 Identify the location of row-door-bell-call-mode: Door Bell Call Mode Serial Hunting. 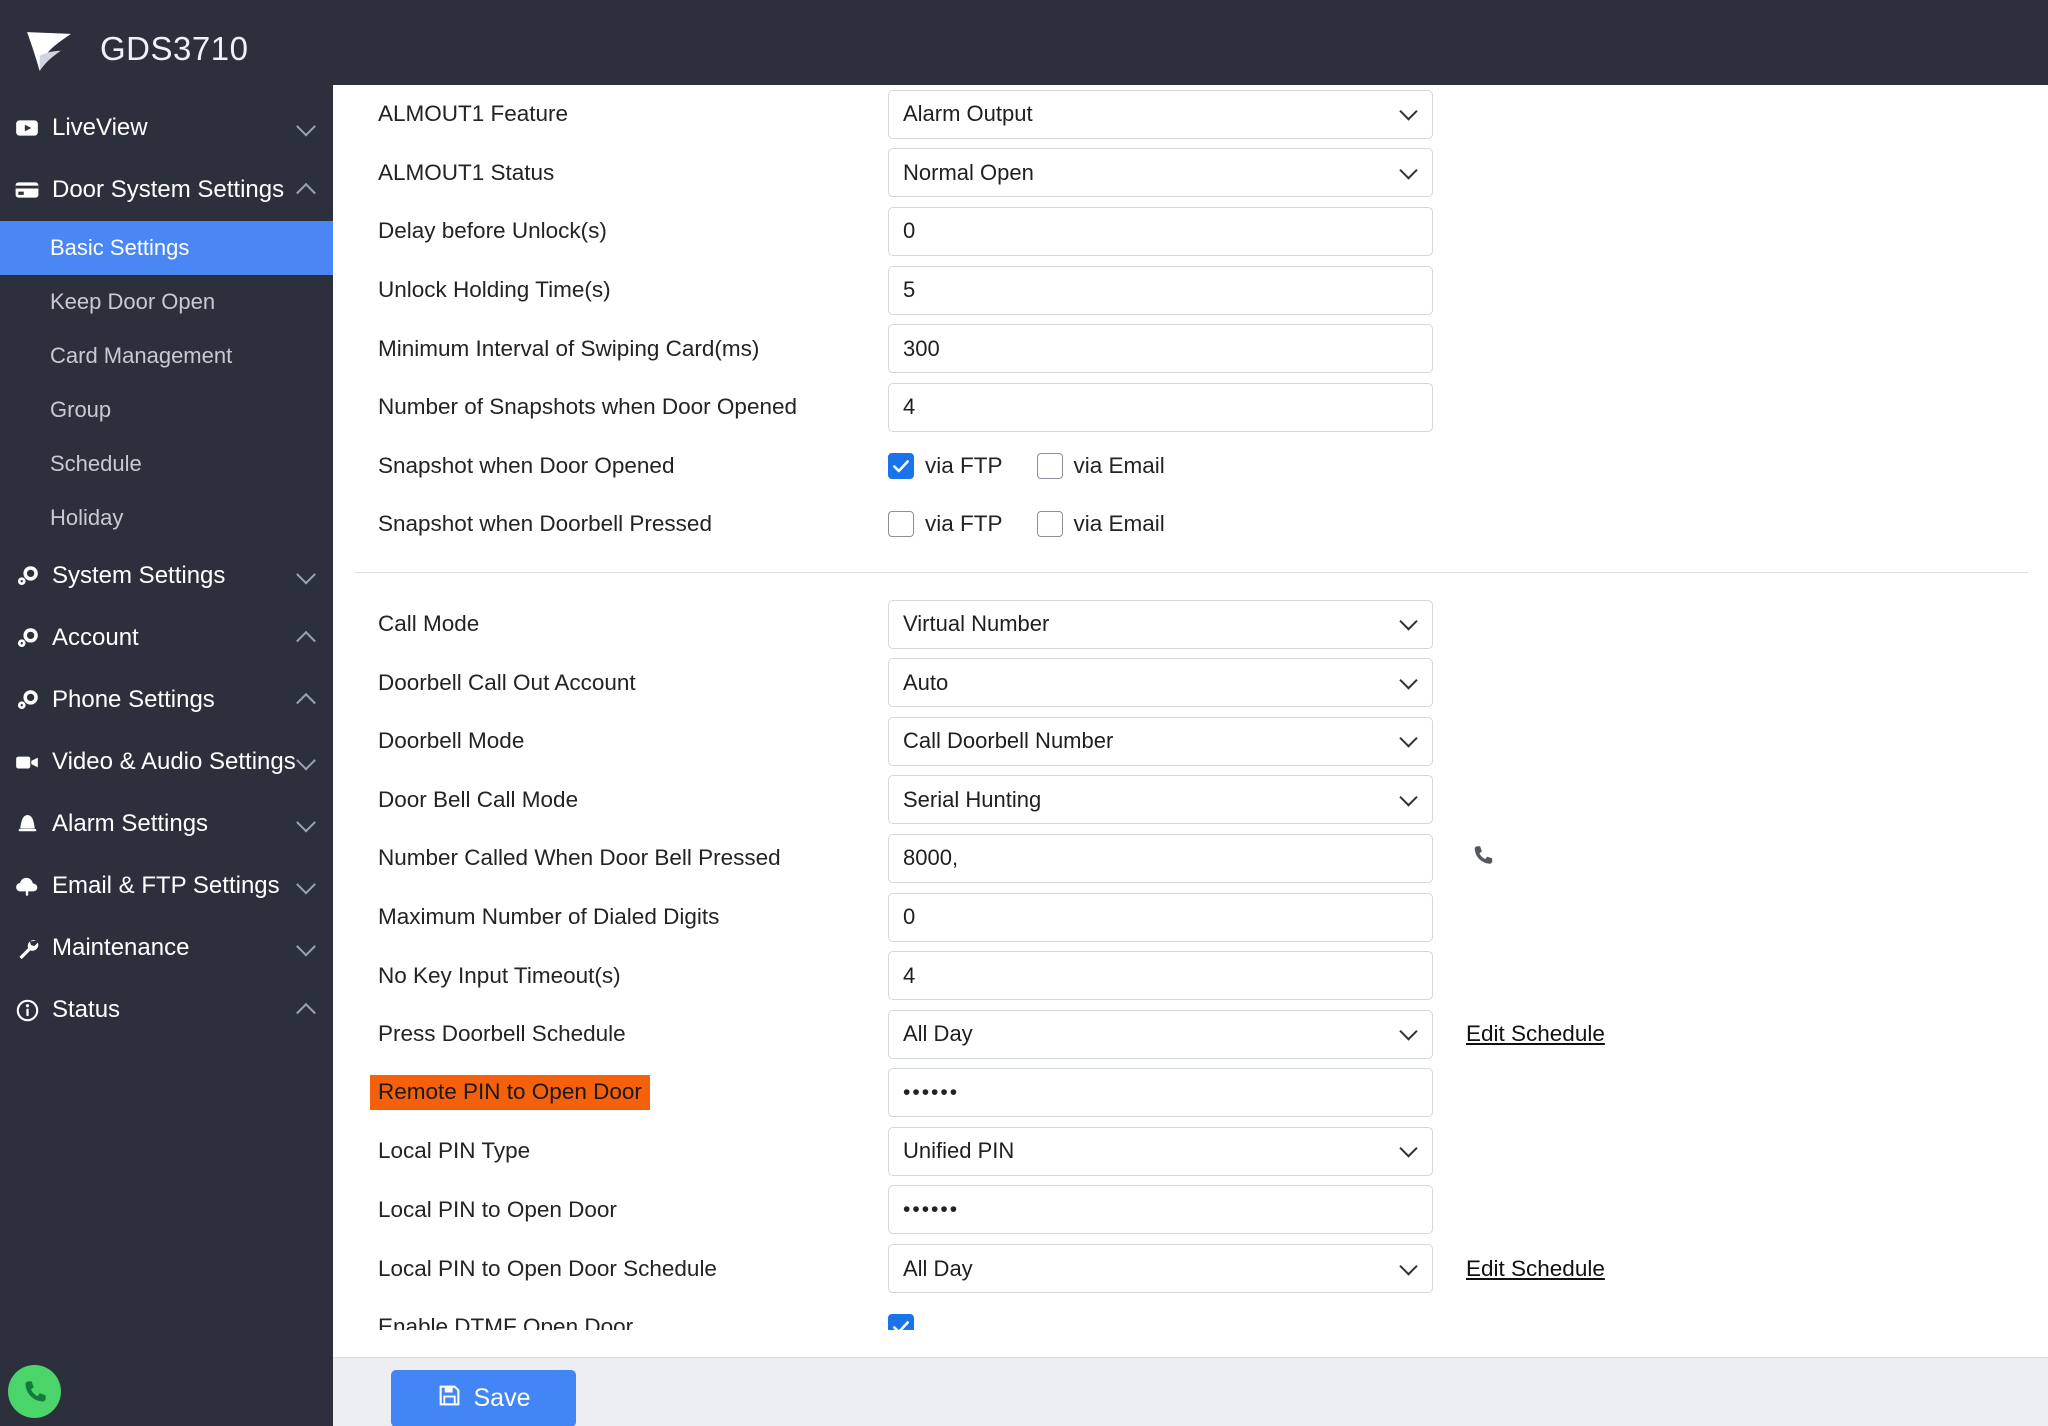
(1190, 800).